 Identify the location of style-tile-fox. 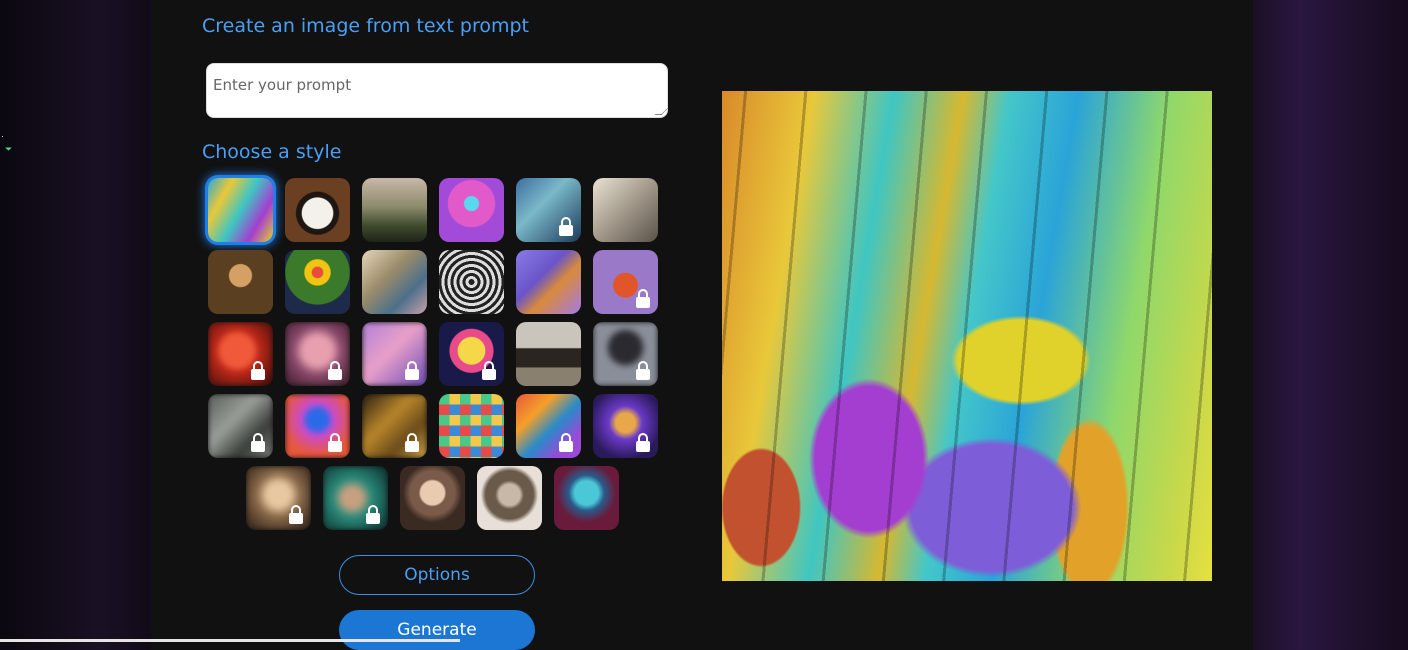
(625, 282).